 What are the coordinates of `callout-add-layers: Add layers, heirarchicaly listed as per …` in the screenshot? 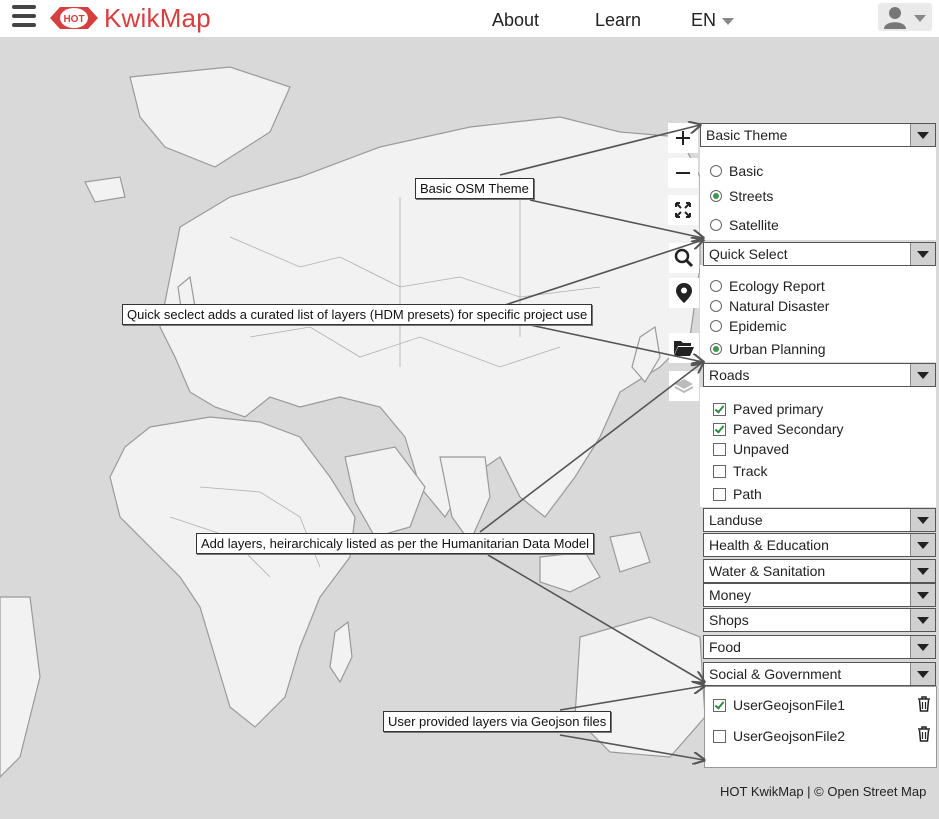 It's located at (395, 543).